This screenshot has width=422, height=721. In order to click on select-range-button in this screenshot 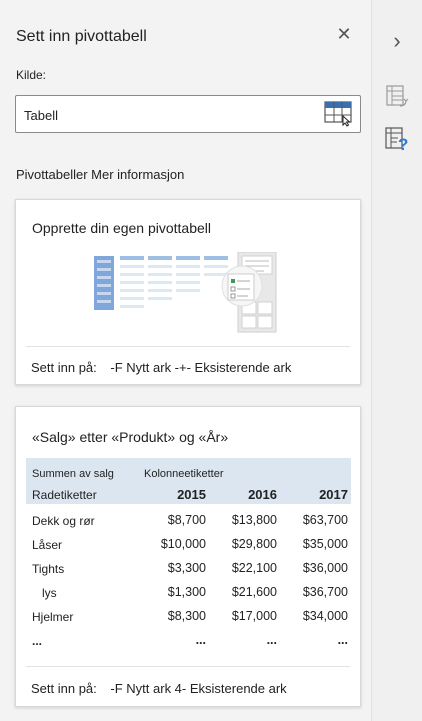, I will do `click(339, 114)`.